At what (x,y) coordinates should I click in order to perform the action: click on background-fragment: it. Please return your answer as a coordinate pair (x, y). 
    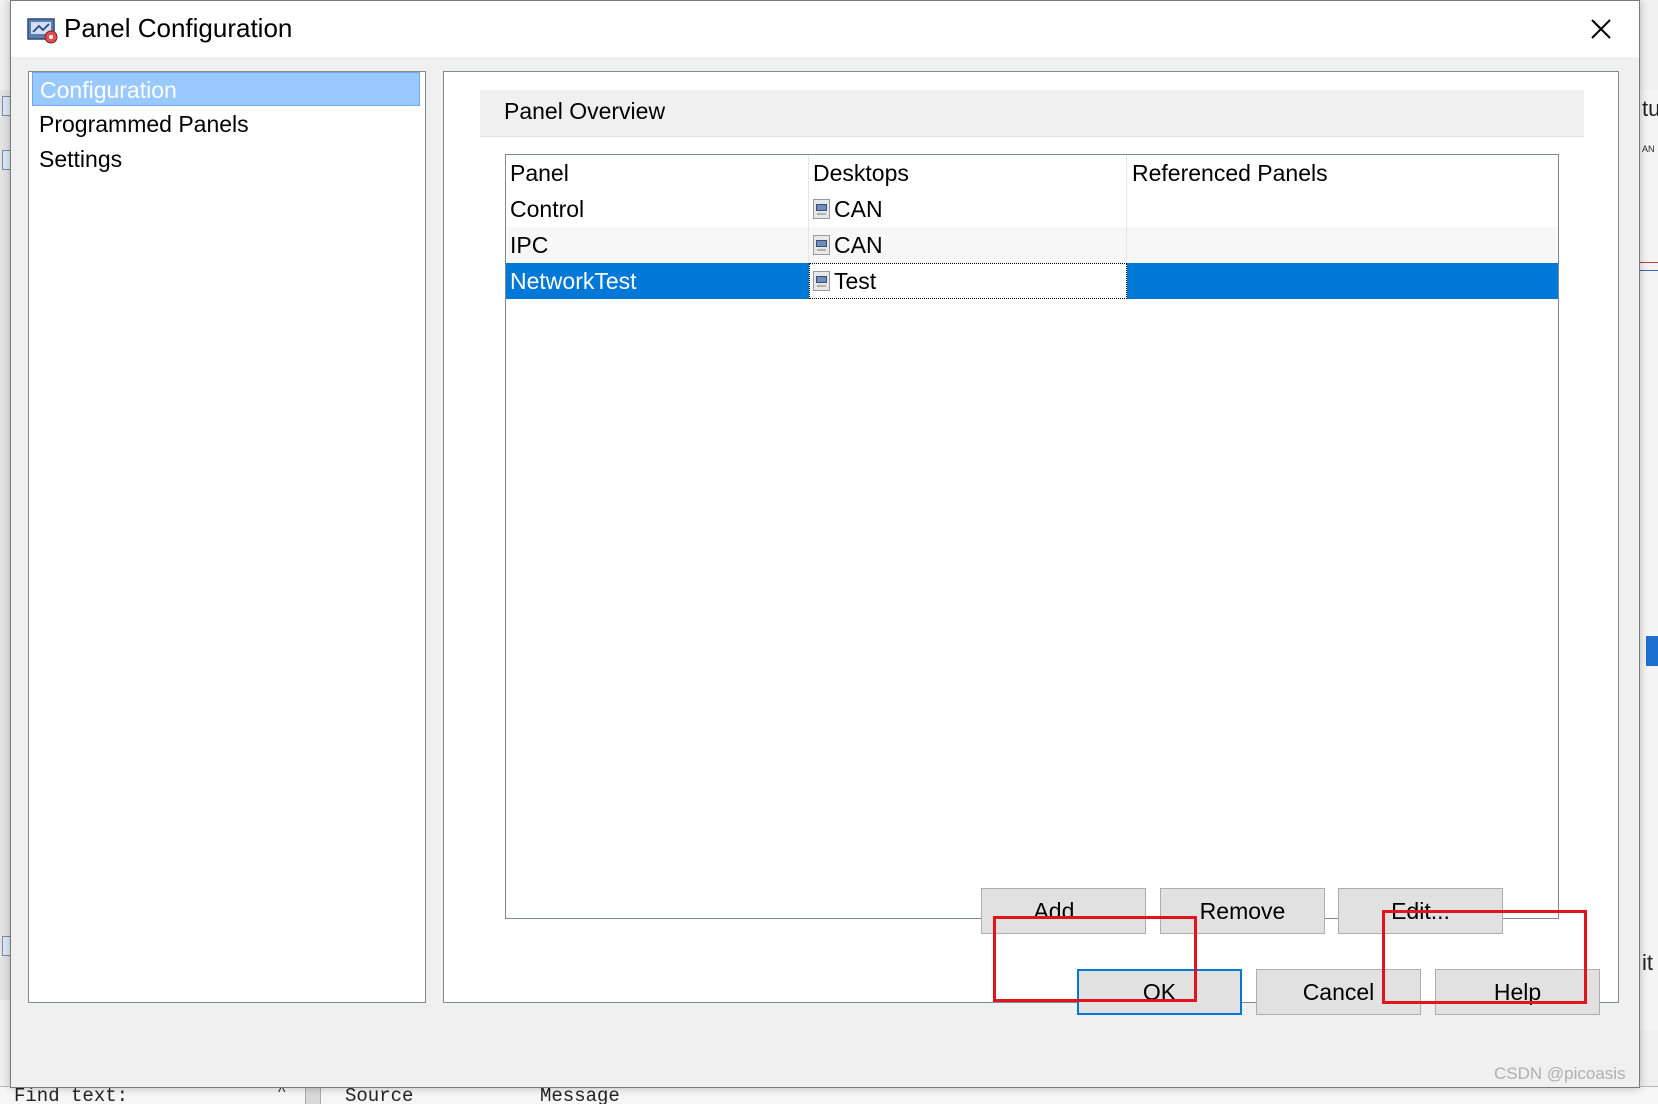
    Looking at the image, I should click on (1647, 962).